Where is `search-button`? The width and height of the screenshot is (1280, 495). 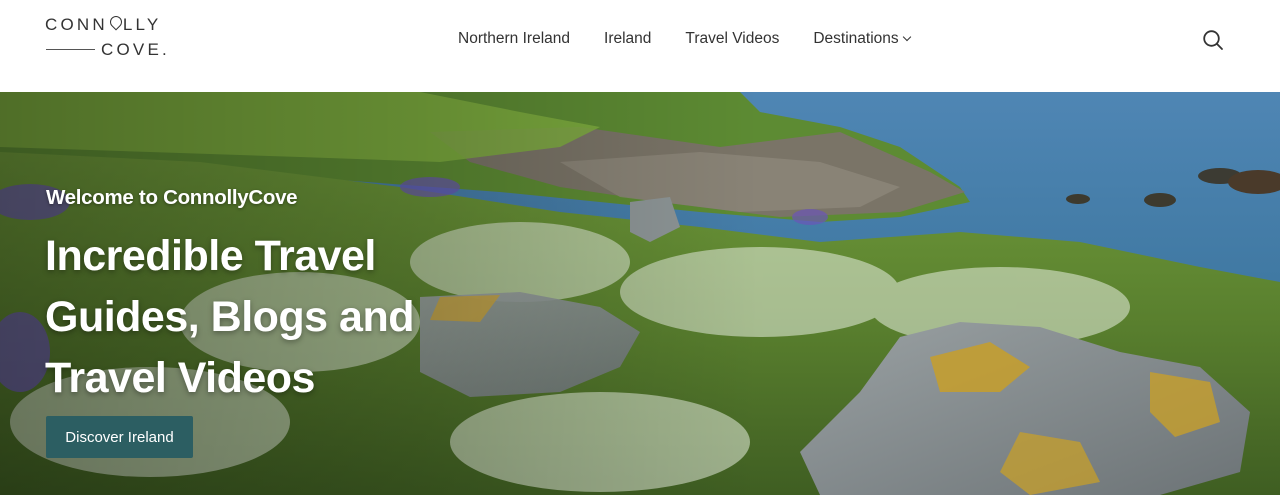
search-button is located at coordinates (1213, 40).